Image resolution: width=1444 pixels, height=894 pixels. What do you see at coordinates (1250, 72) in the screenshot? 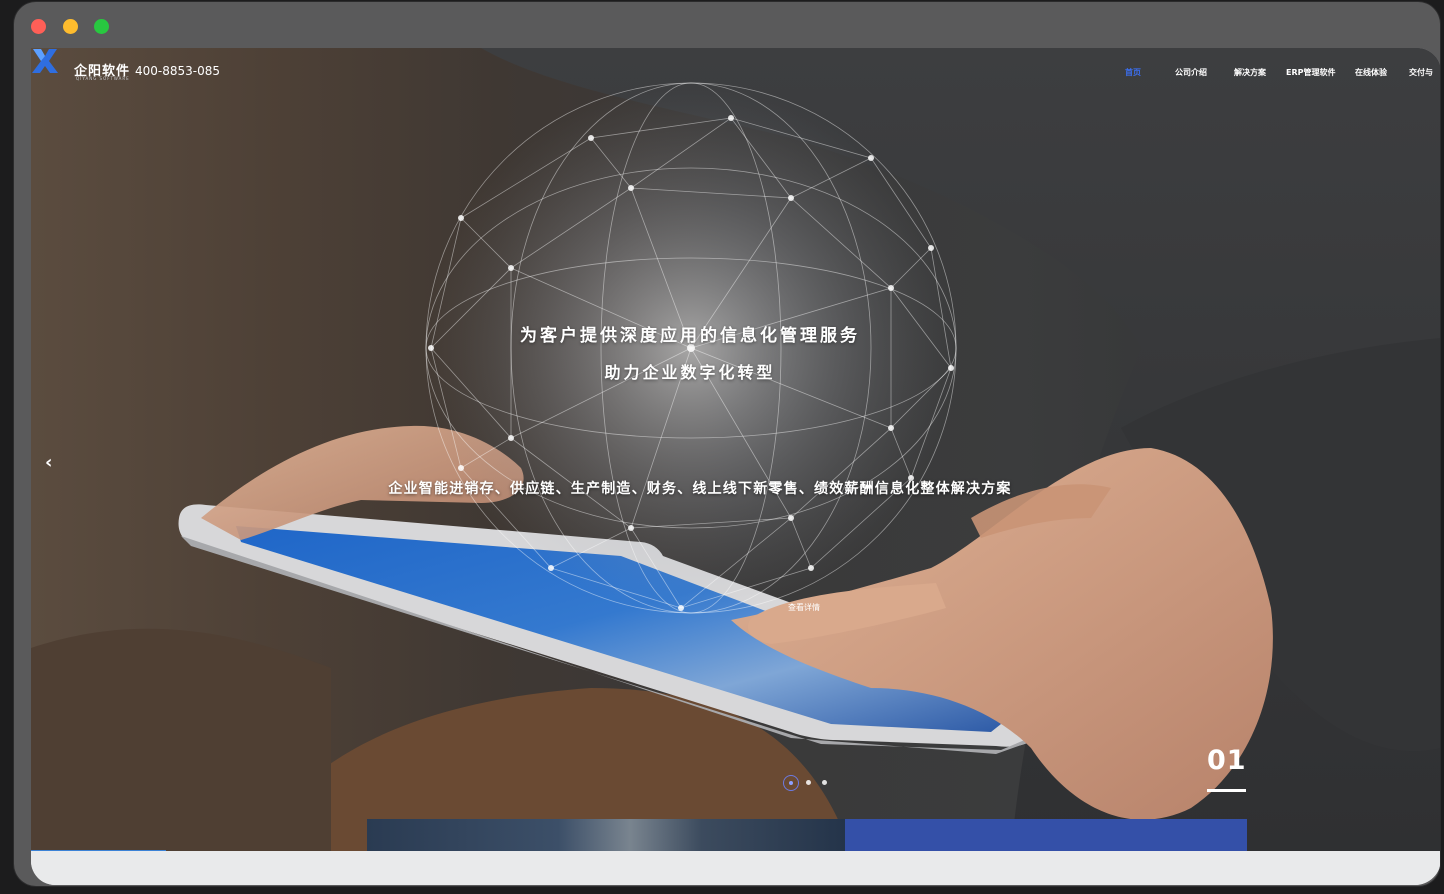
I see `nav-item-solutions: 解决方案` at bounding box center [1250, 72].